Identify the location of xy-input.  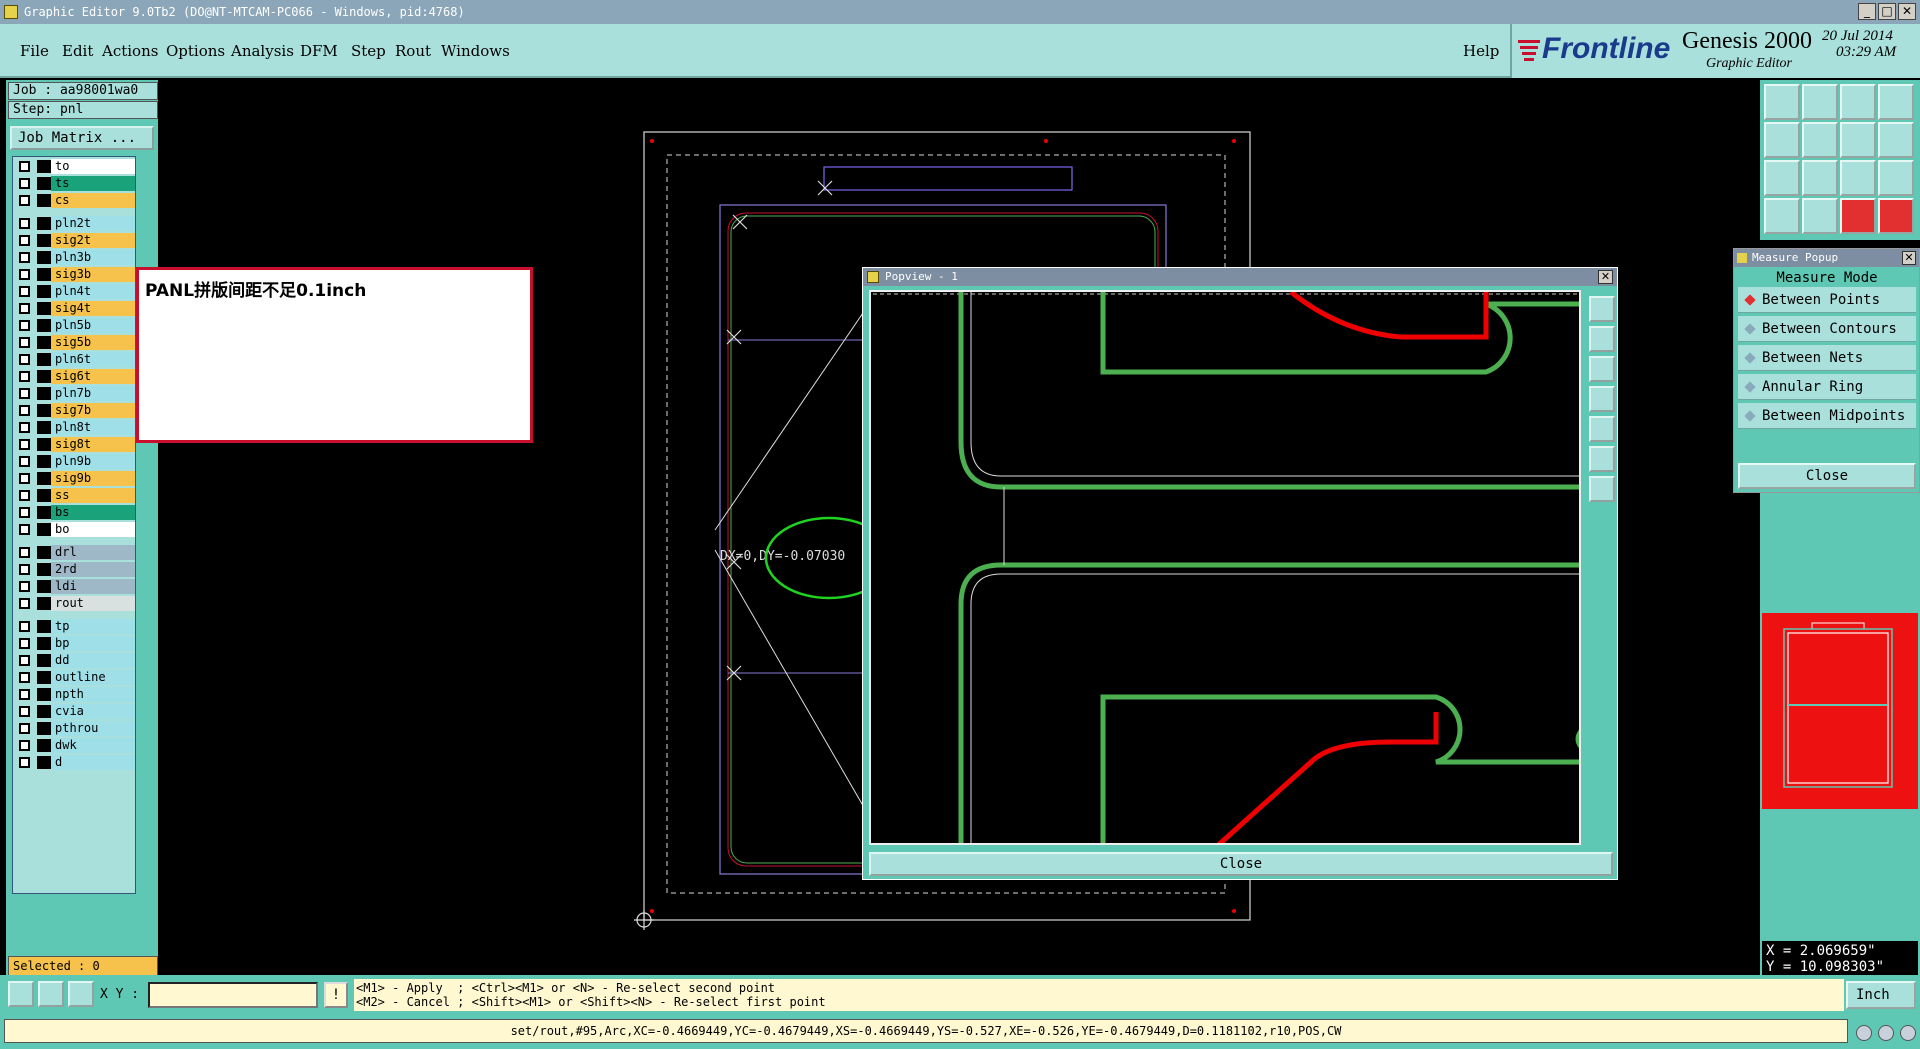
(233, 995).